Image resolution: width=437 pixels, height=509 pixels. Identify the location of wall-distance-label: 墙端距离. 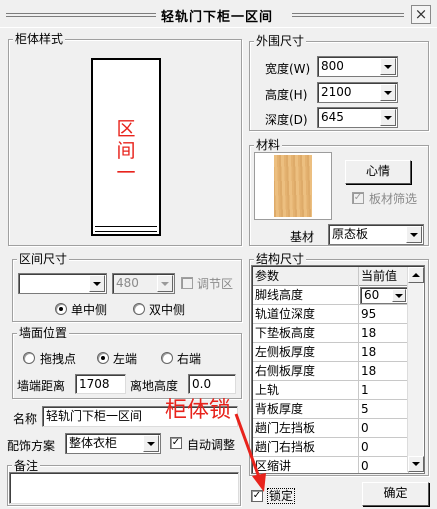
(41, 386).